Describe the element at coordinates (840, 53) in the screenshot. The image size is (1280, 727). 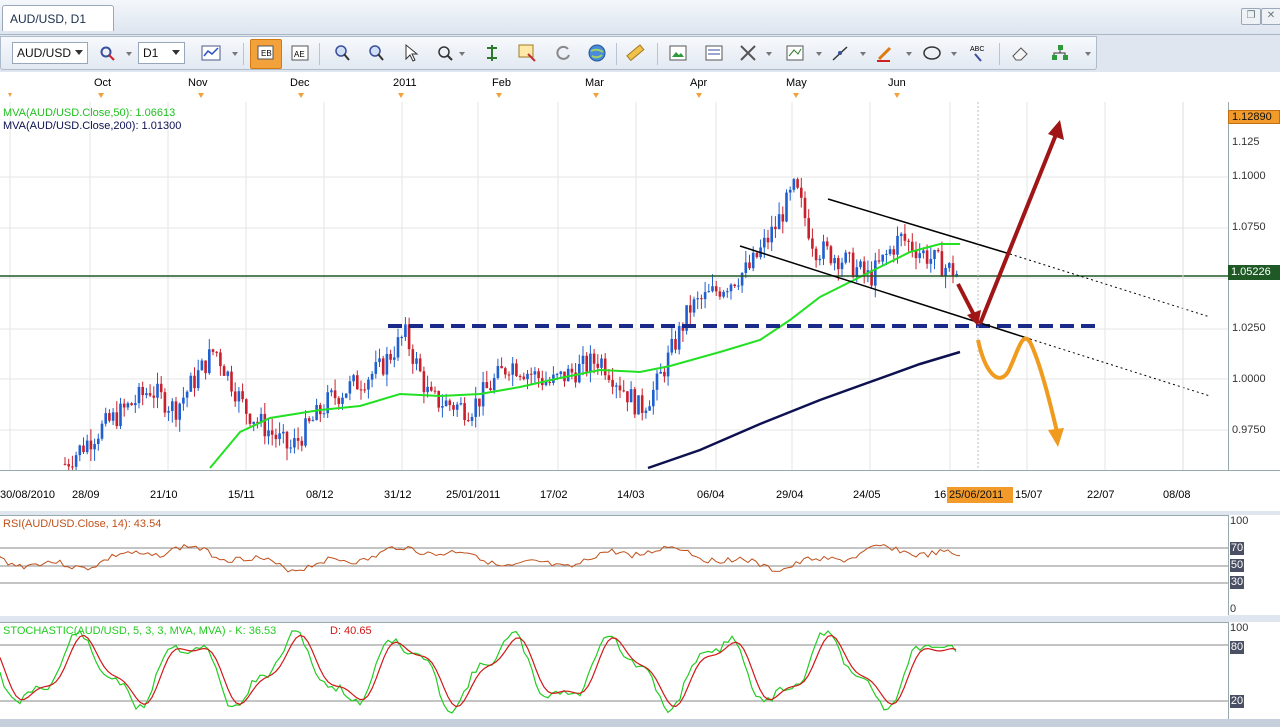
I see `trendline-icon` at that location.